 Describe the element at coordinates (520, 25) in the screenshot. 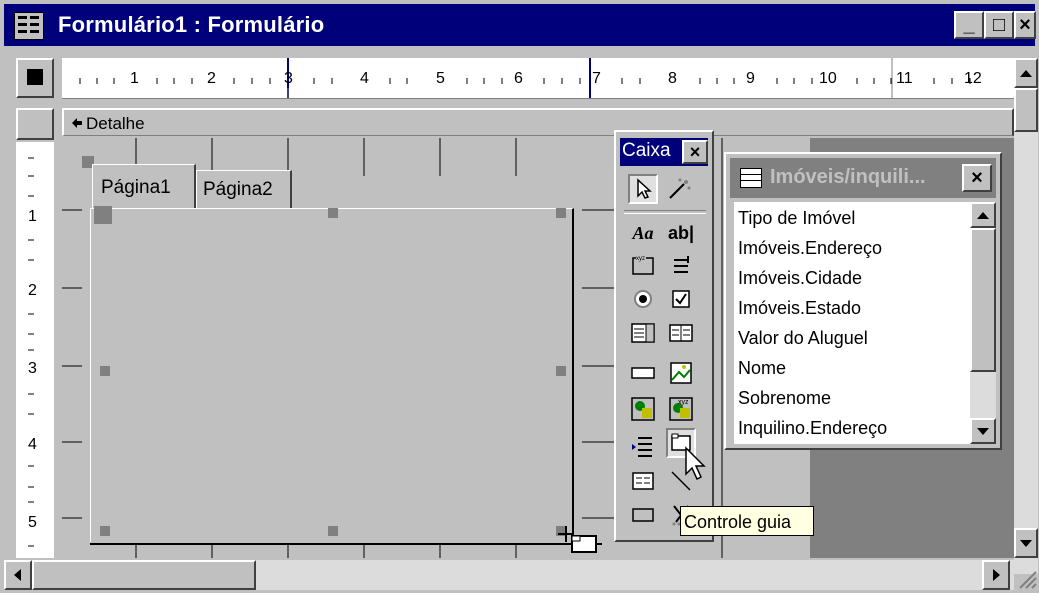

I see `title-bar: Formulário1 : Formulário _ □ ×` at that location.